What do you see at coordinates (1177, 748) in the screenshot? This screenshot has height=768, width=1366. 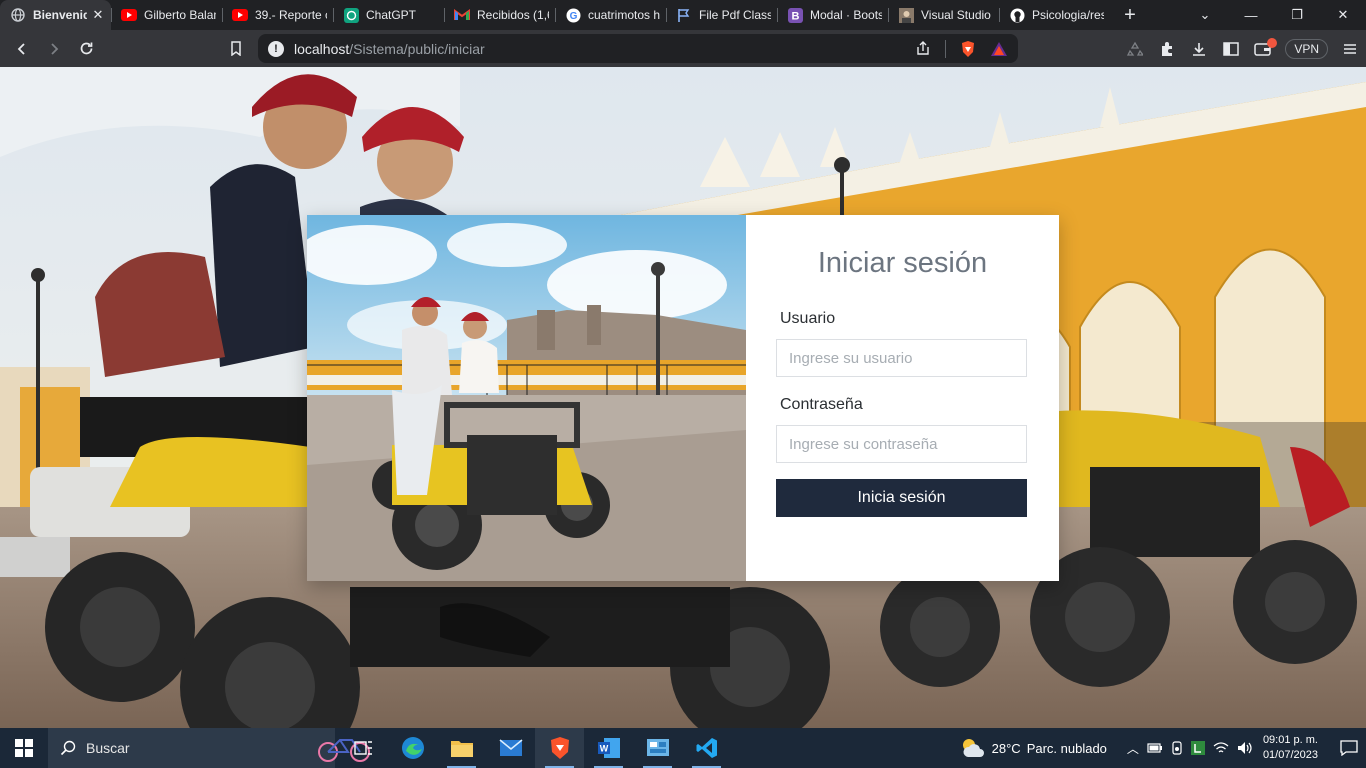 I see `usb-device-icon` at bounding box center [1177, 748].